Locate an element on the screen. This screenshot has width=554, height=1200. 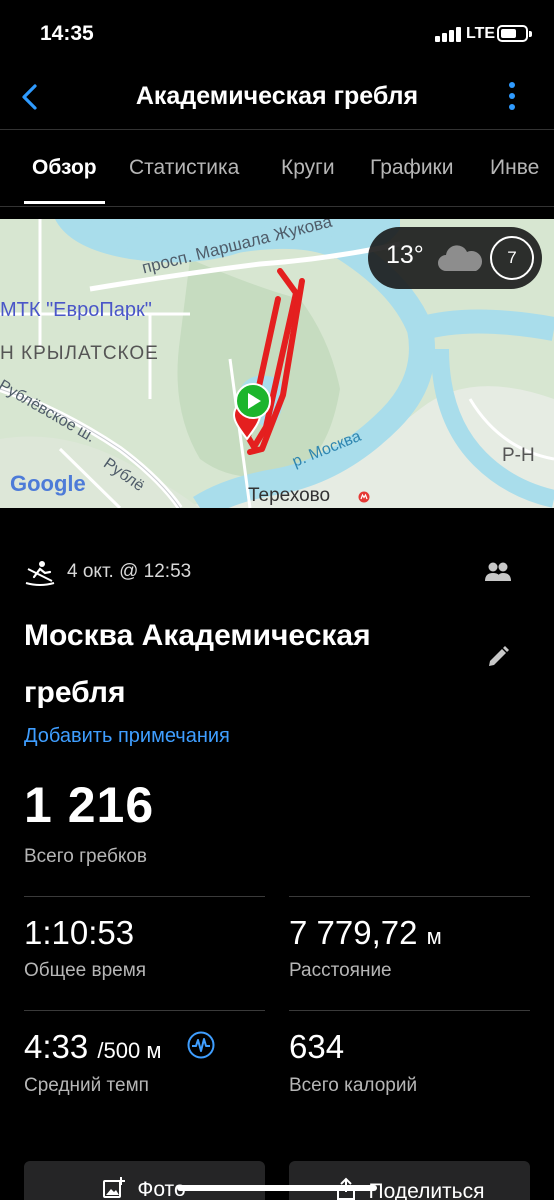
map-label-district: Н КРЫЛАТСКОЕ is located at coordinates (79, 353).